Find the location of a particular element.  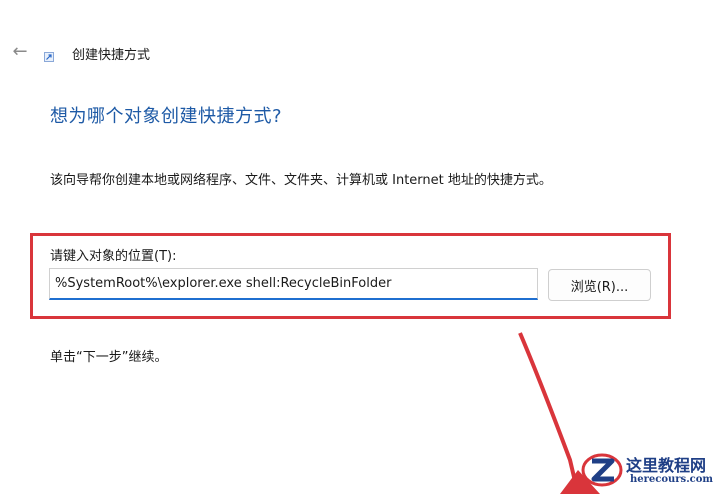

next-hint: 单击“下一步”继续。 is located at coordinates (109, 357).